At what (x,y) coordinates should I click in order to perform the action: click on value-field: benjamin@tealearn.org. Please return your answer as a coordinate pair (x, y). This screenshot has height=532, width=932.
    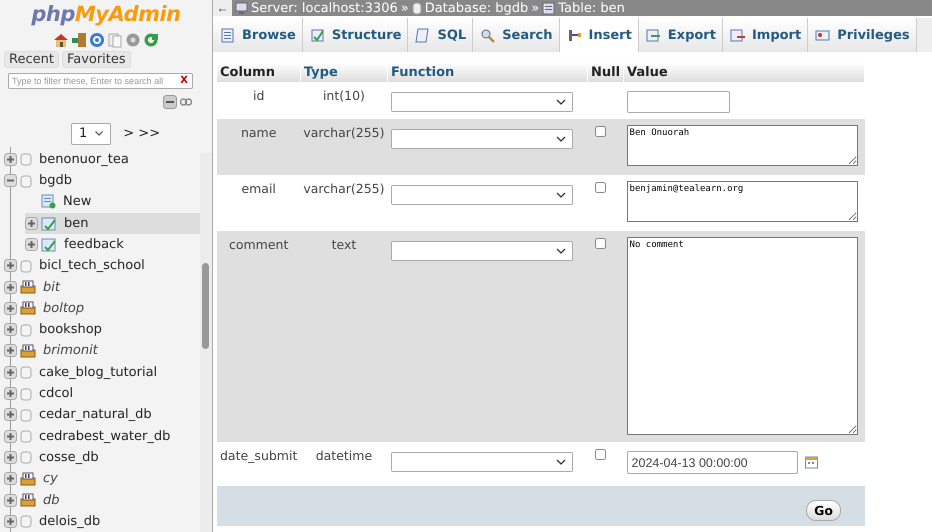
    Looking at the image, I should click on (742, 201).